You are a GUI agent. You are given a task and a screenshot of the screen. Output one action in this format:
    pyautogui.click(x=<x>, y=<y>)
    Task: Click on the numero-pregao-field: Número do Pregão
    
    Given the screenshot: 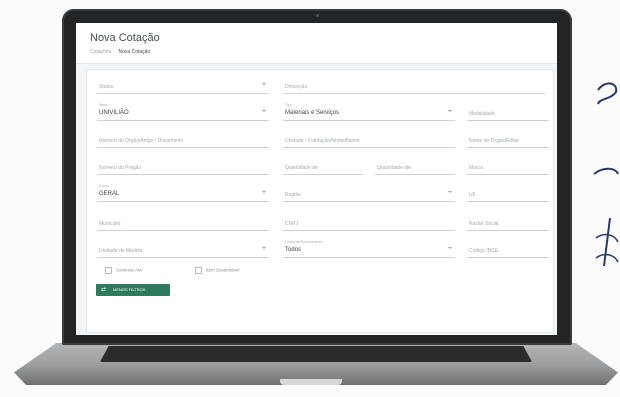 What is the action you would take?
    pyautogui.click(x=183, y=166)
    